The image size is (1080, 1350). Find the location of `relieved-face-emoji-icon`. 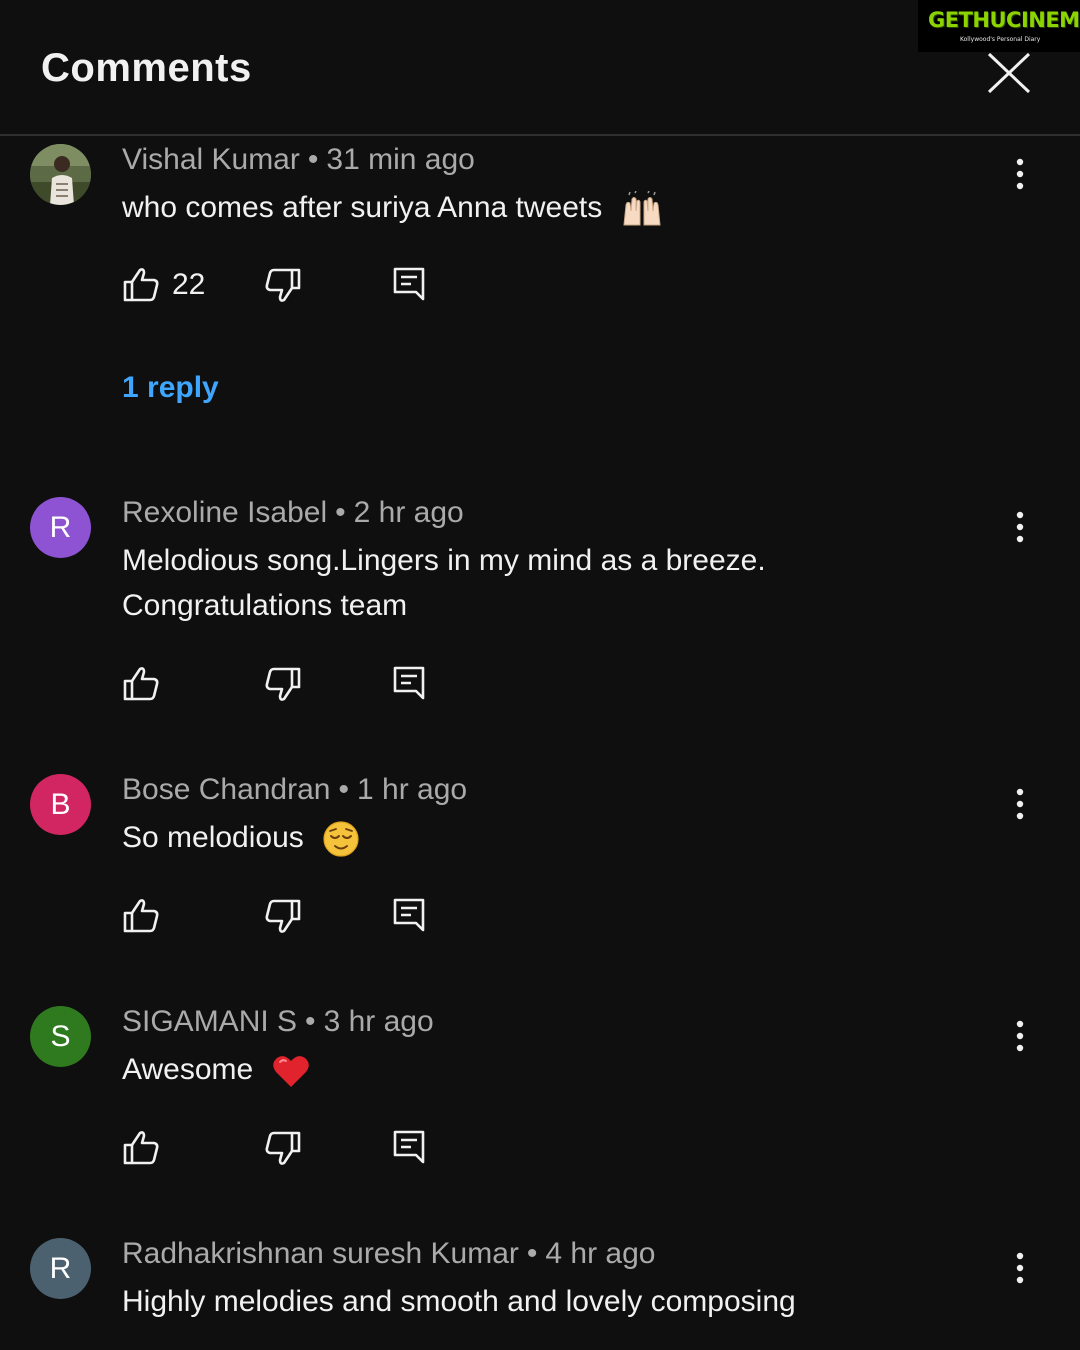

relieved-face-emoji-icon is located at coordinates (341, 839).